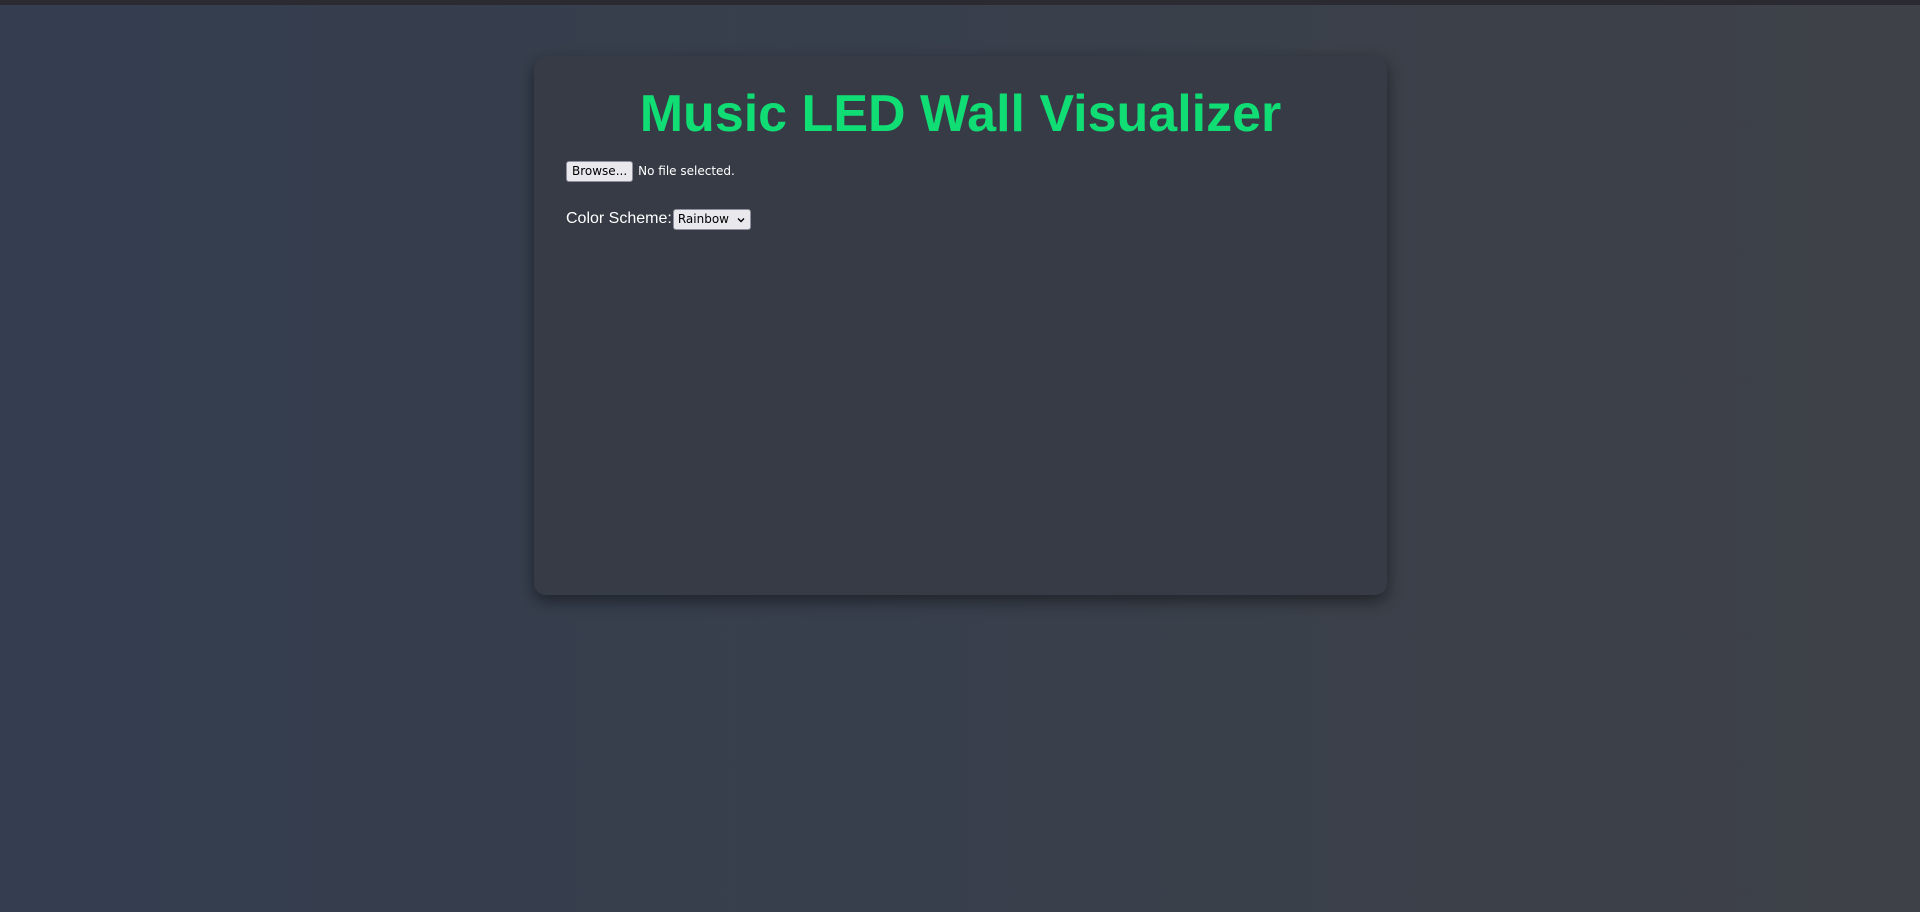 Image resolution: width=1920 pixels, height=912 pixels. I want to click on file-status-text: No file selected., so click(686, 171).